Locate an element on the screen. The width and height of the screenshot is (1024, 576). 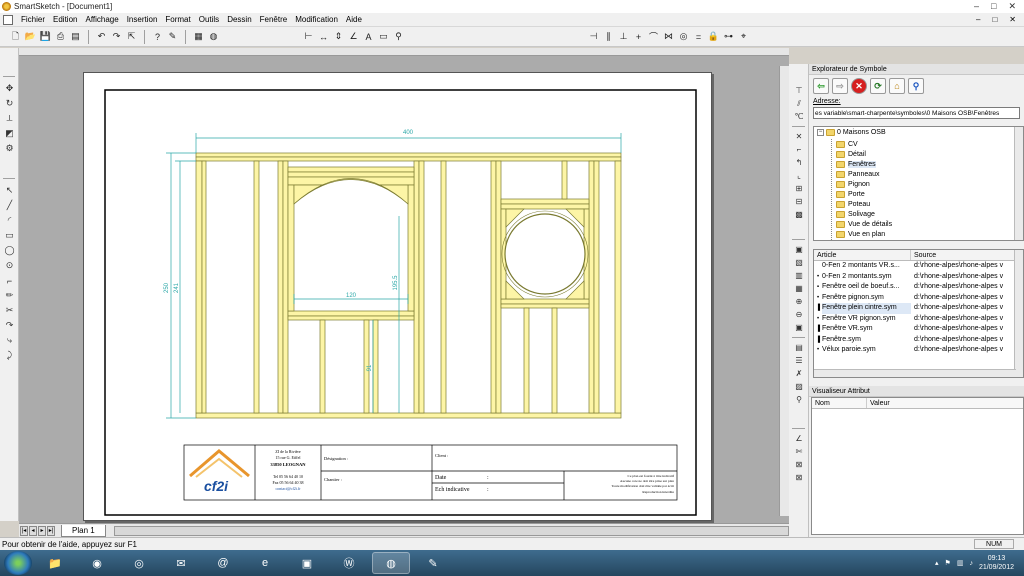
plus-icon: + is located at coordinates (638, 36).